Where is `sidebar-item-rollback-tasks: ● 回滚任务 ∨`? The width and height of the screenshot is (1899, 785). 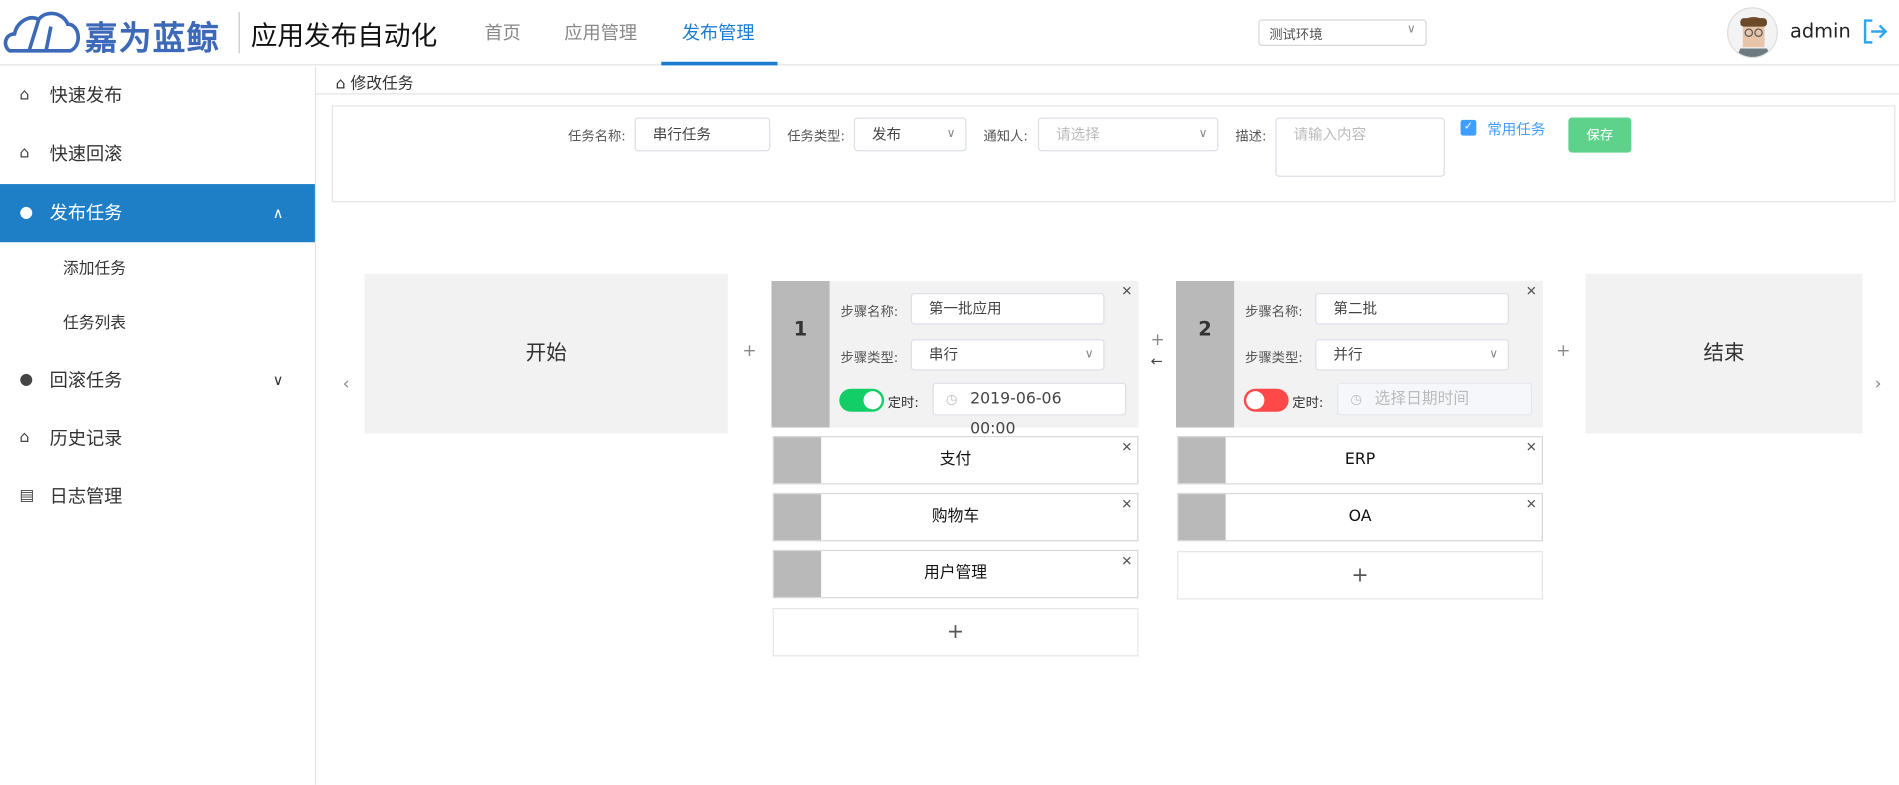 sidebar-item-rollback-tasks: ● 回滚任务 ∨ is located at coordinates (157, 380).